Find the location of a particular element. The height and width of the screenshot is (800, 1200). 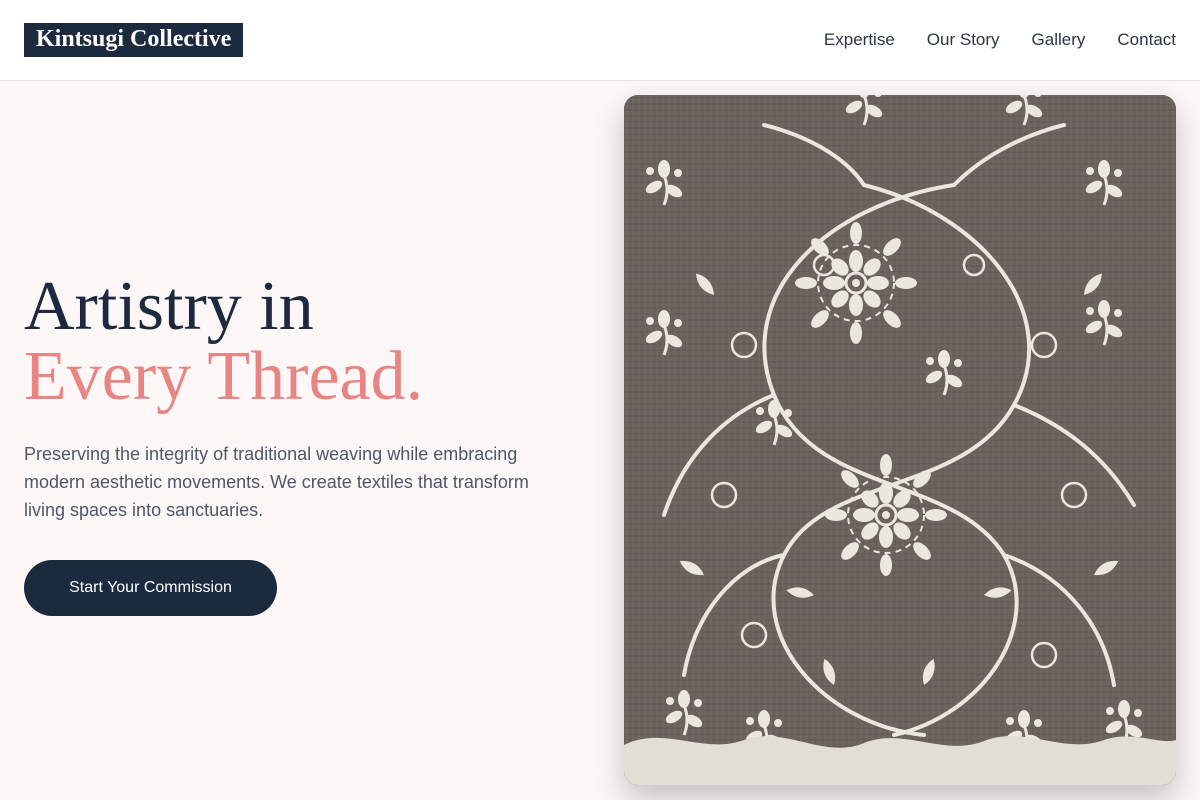

hero-headline-line1: Artistry in is located at coordinates (169, 306).